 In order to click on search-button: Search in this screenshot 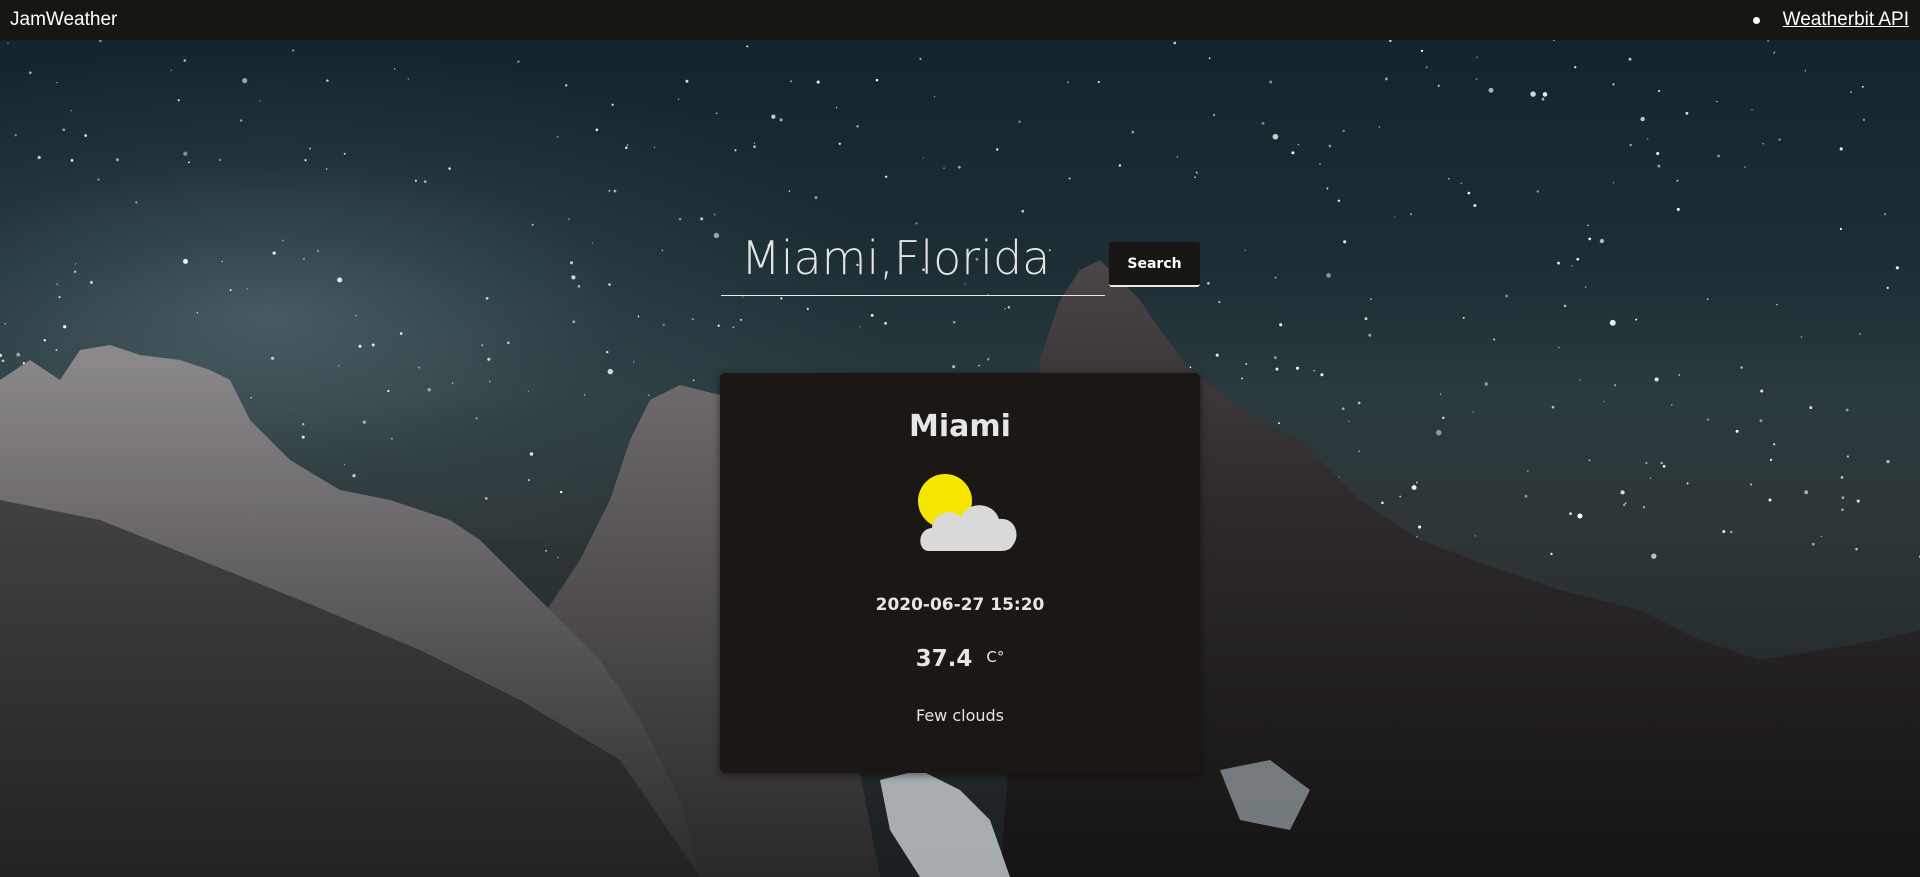, I will do `click(1154, 264)`.